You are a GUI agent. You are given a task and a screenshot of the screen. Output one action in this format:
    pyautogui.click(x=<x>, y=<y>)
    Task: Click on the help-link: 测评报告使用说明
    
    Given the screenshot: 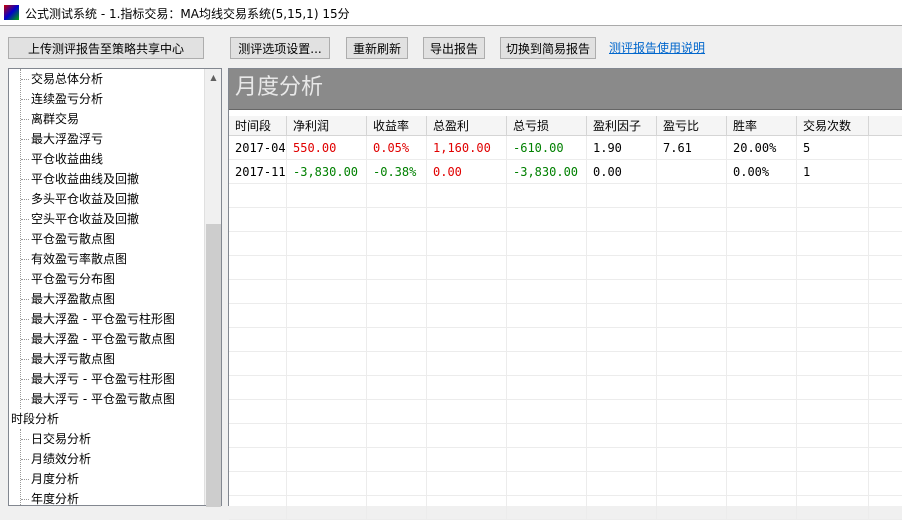 What is the action you would take?
    pyautogui.click(x=657, y=47)
    